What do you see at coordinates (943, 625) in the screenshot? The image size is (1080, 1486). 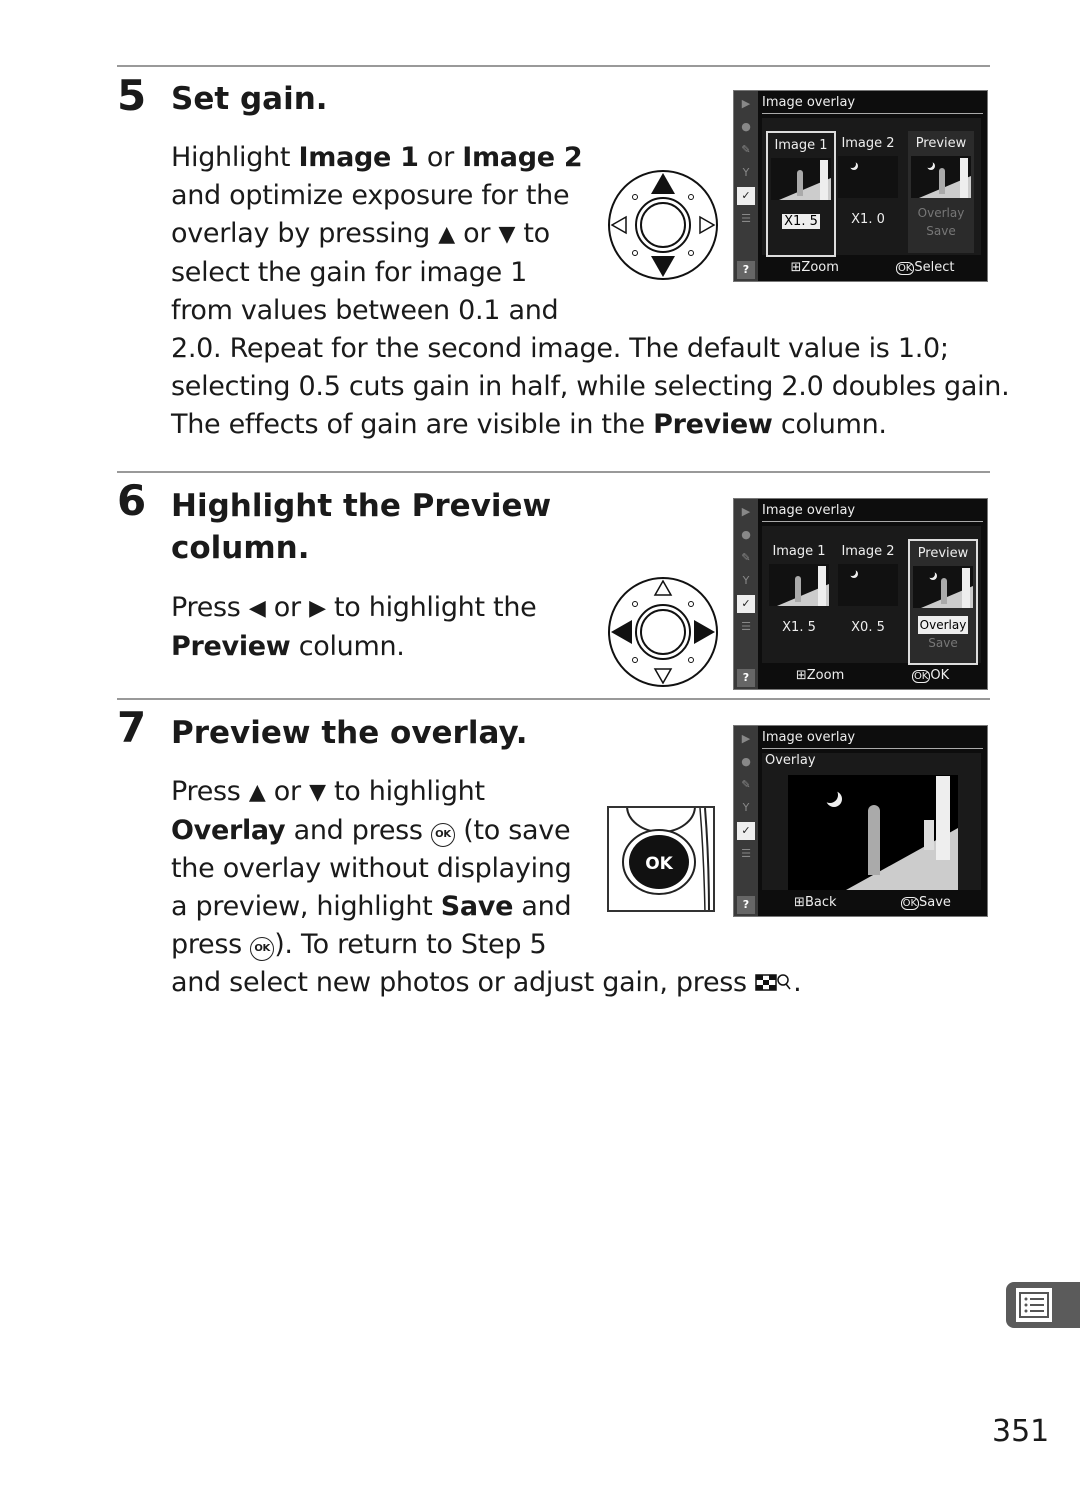 I see `overlay-option: Overlay` at bounding box center [943, 625].